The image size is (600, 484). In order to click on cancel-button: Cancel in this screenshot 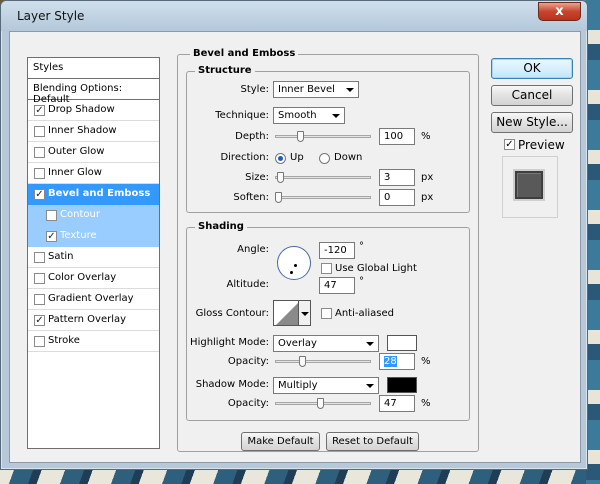, I will do `click(532, 95)`.